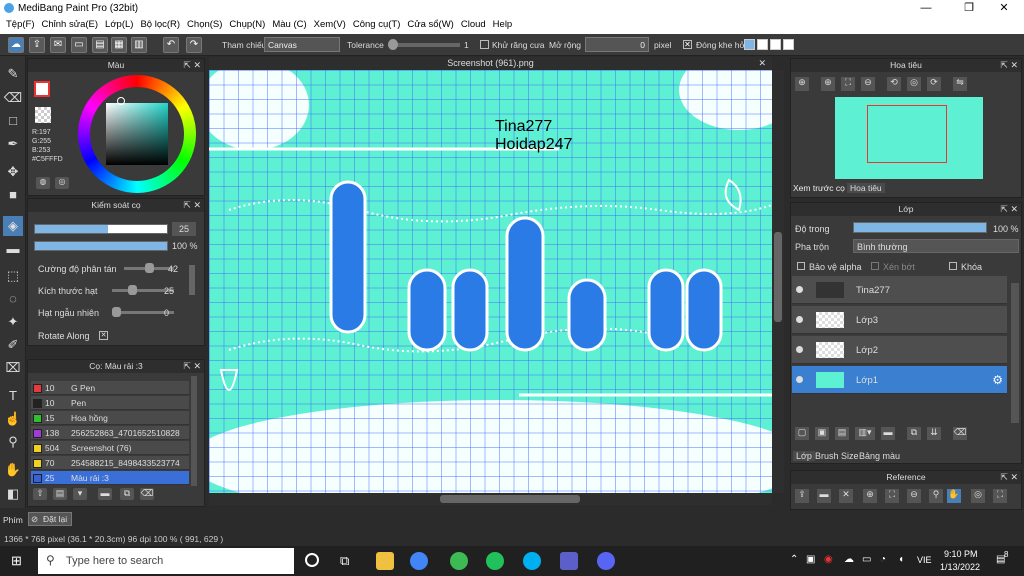  Describe the element at coordinates (961, 554) in the screenshot. I see `clock-time: 9:10 PM` at that location.